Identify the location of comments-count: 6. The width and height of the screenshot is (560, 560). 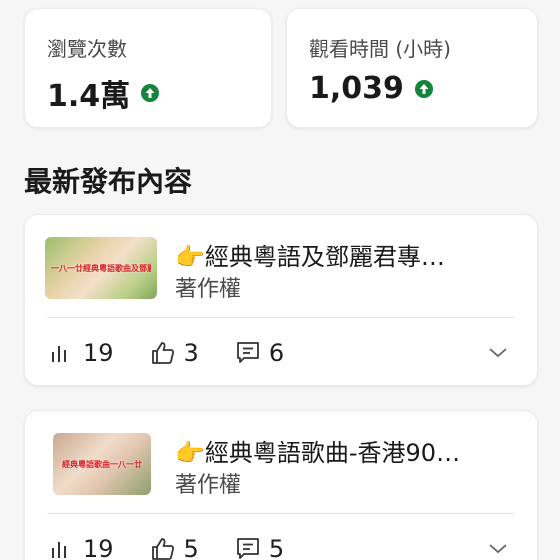
(276, 353).